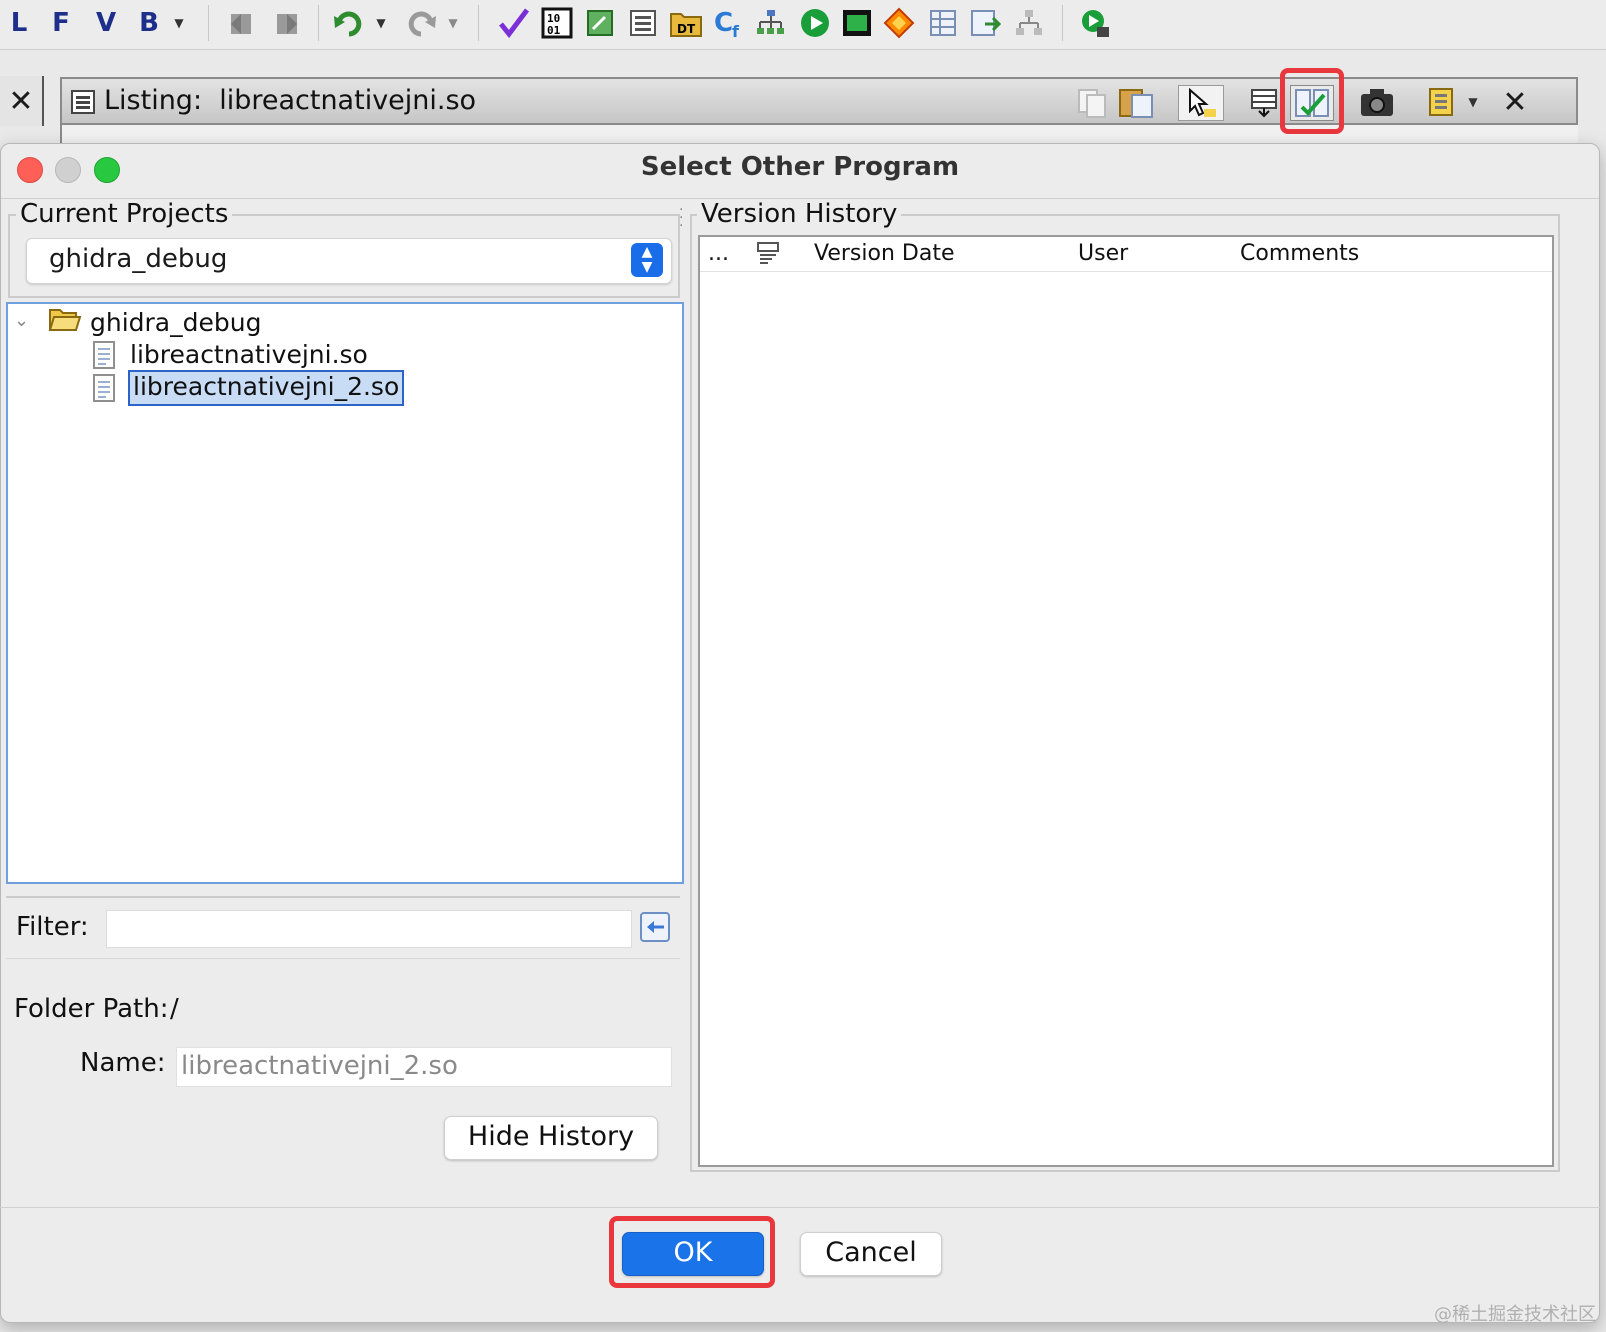  What do you see at coordinates (1473, 102) in the screenshot?
I see `options-dropdown-arrow-icon: ▼` at bounding box center [1473, 102].